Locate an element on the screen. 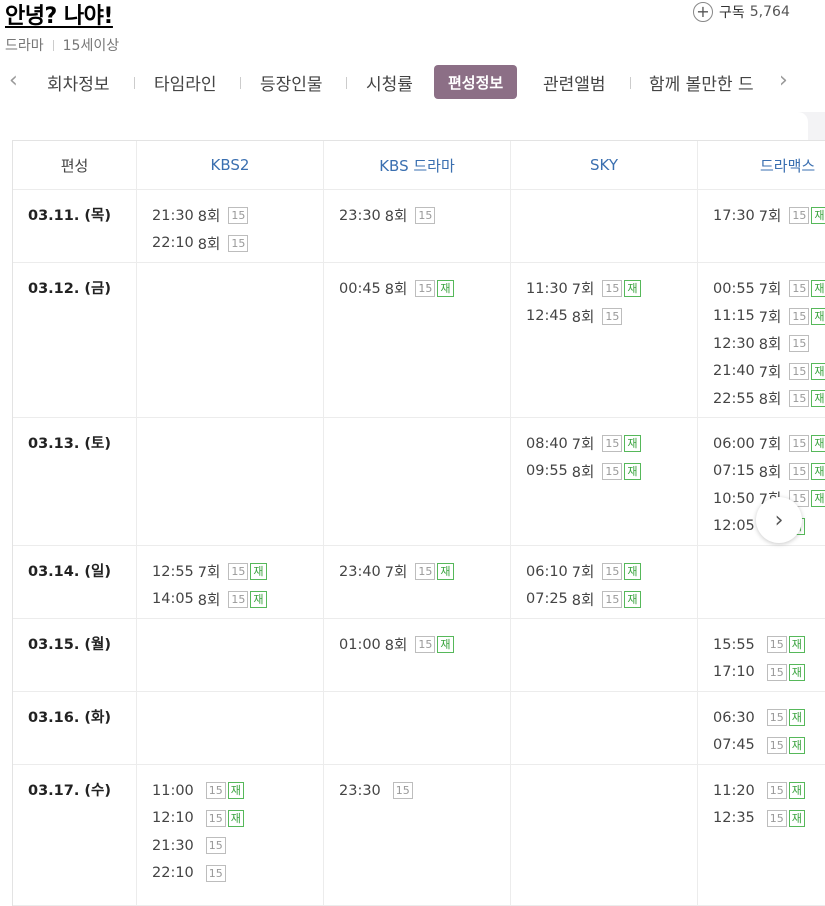  subscribe-button: + 구독 5,764 is located at coordinates (741, 12).